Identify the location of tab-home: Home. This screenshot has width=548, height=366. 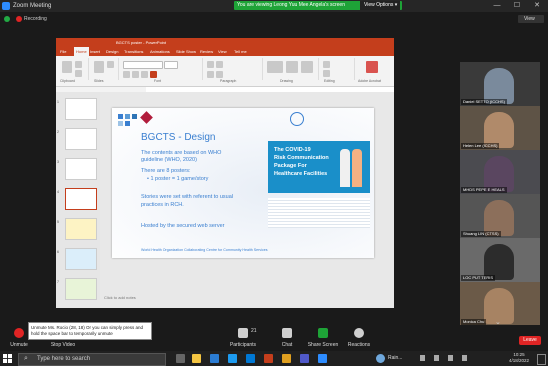
(81, 51).